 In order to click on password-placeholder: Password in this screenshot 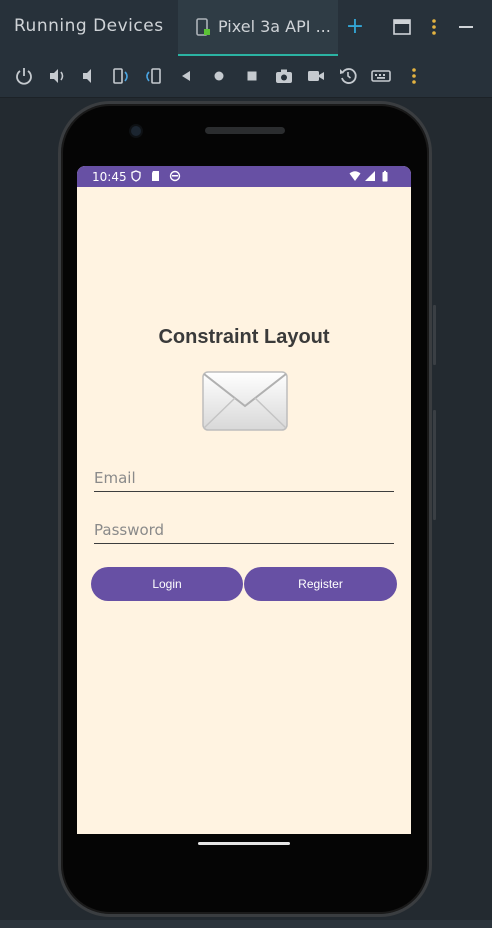, I will do `click(129, 530)`.